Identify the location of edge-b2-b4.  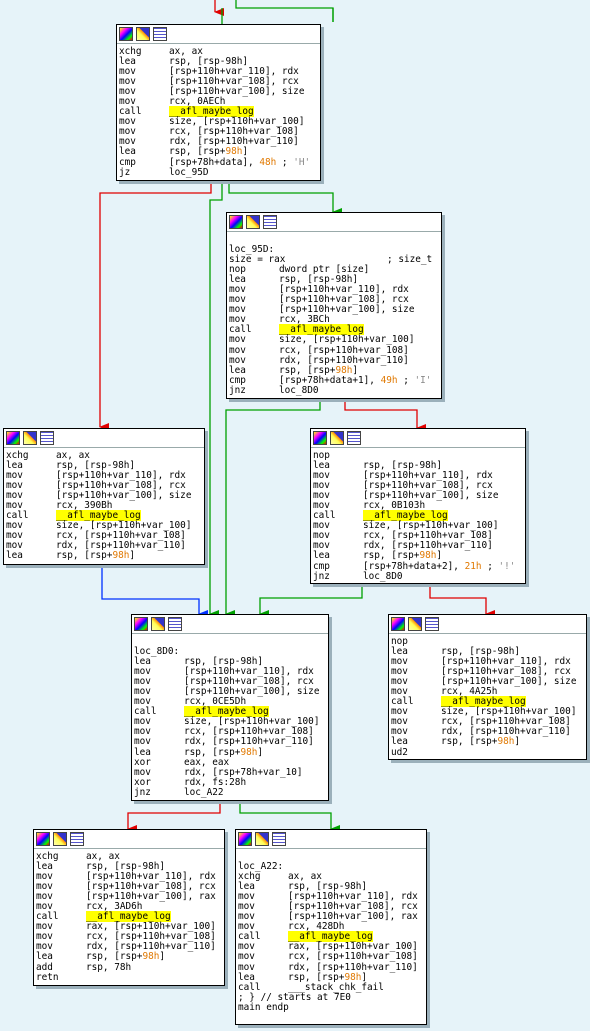
(385, 415).